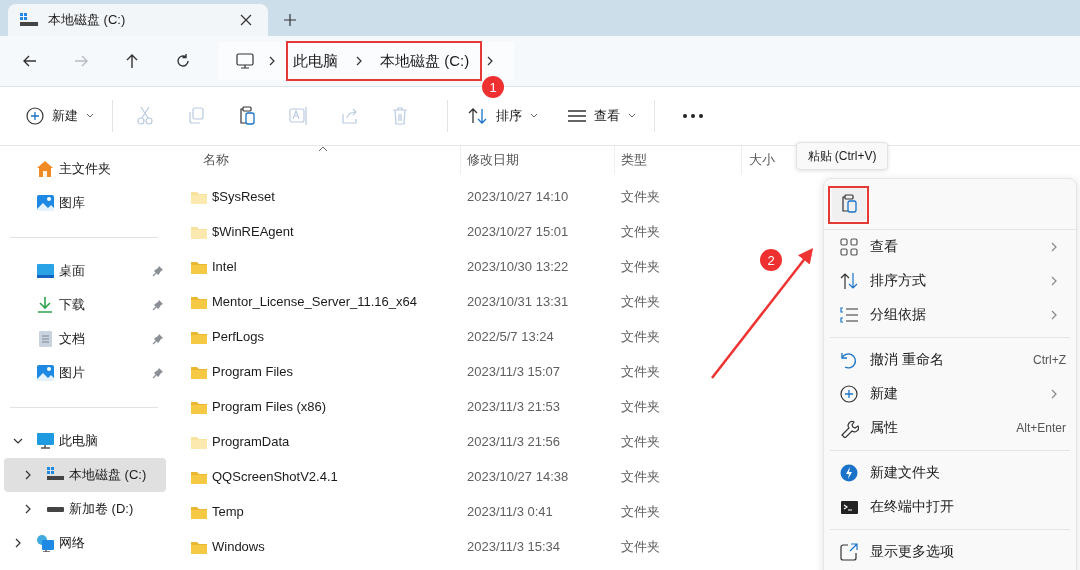  What do you see at coordinates (45, 543) in the screenshot?
I see `network-icon` at bounding box center [45, 543].